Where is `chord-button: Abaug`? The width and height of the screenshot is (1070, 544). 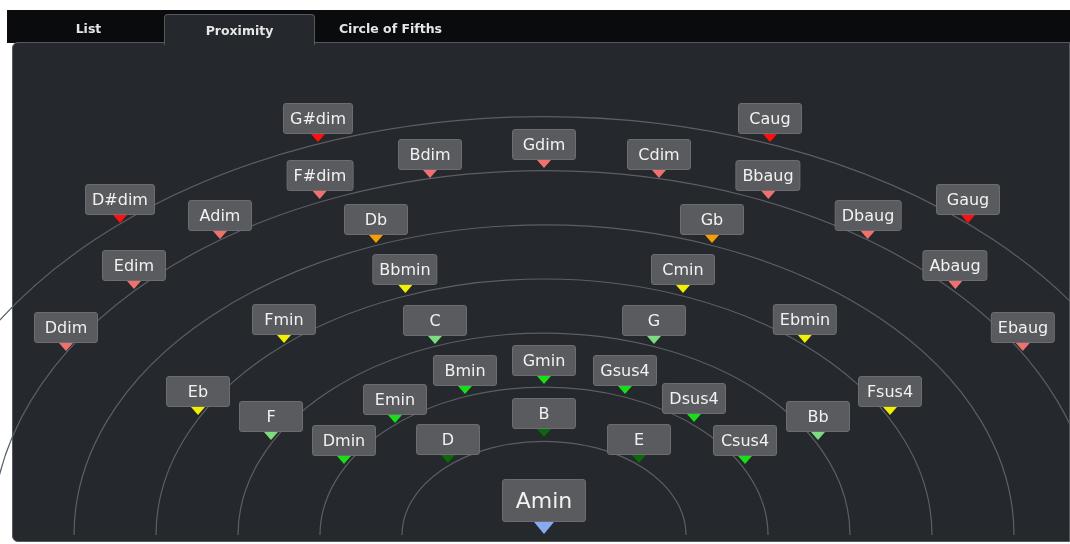 chord-button: Abaug is located at coordinates (955, 265).